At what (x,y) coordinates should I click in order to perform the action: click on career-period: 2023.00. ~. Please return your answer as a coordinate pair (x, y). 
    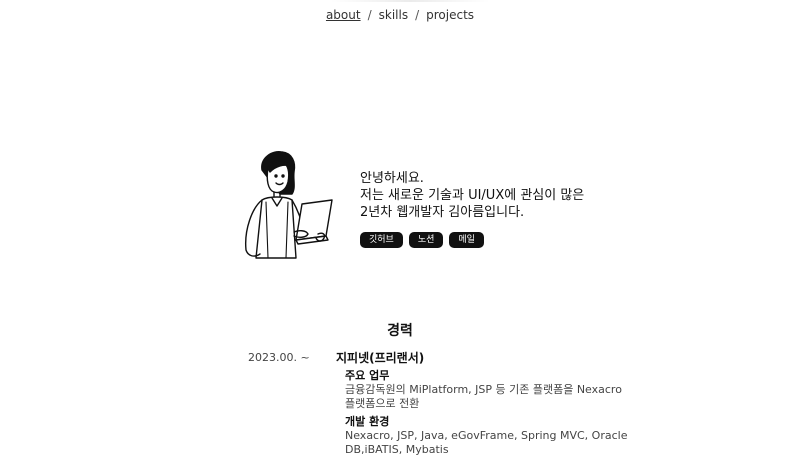
    Looking at the image, I should click on (279, 357).